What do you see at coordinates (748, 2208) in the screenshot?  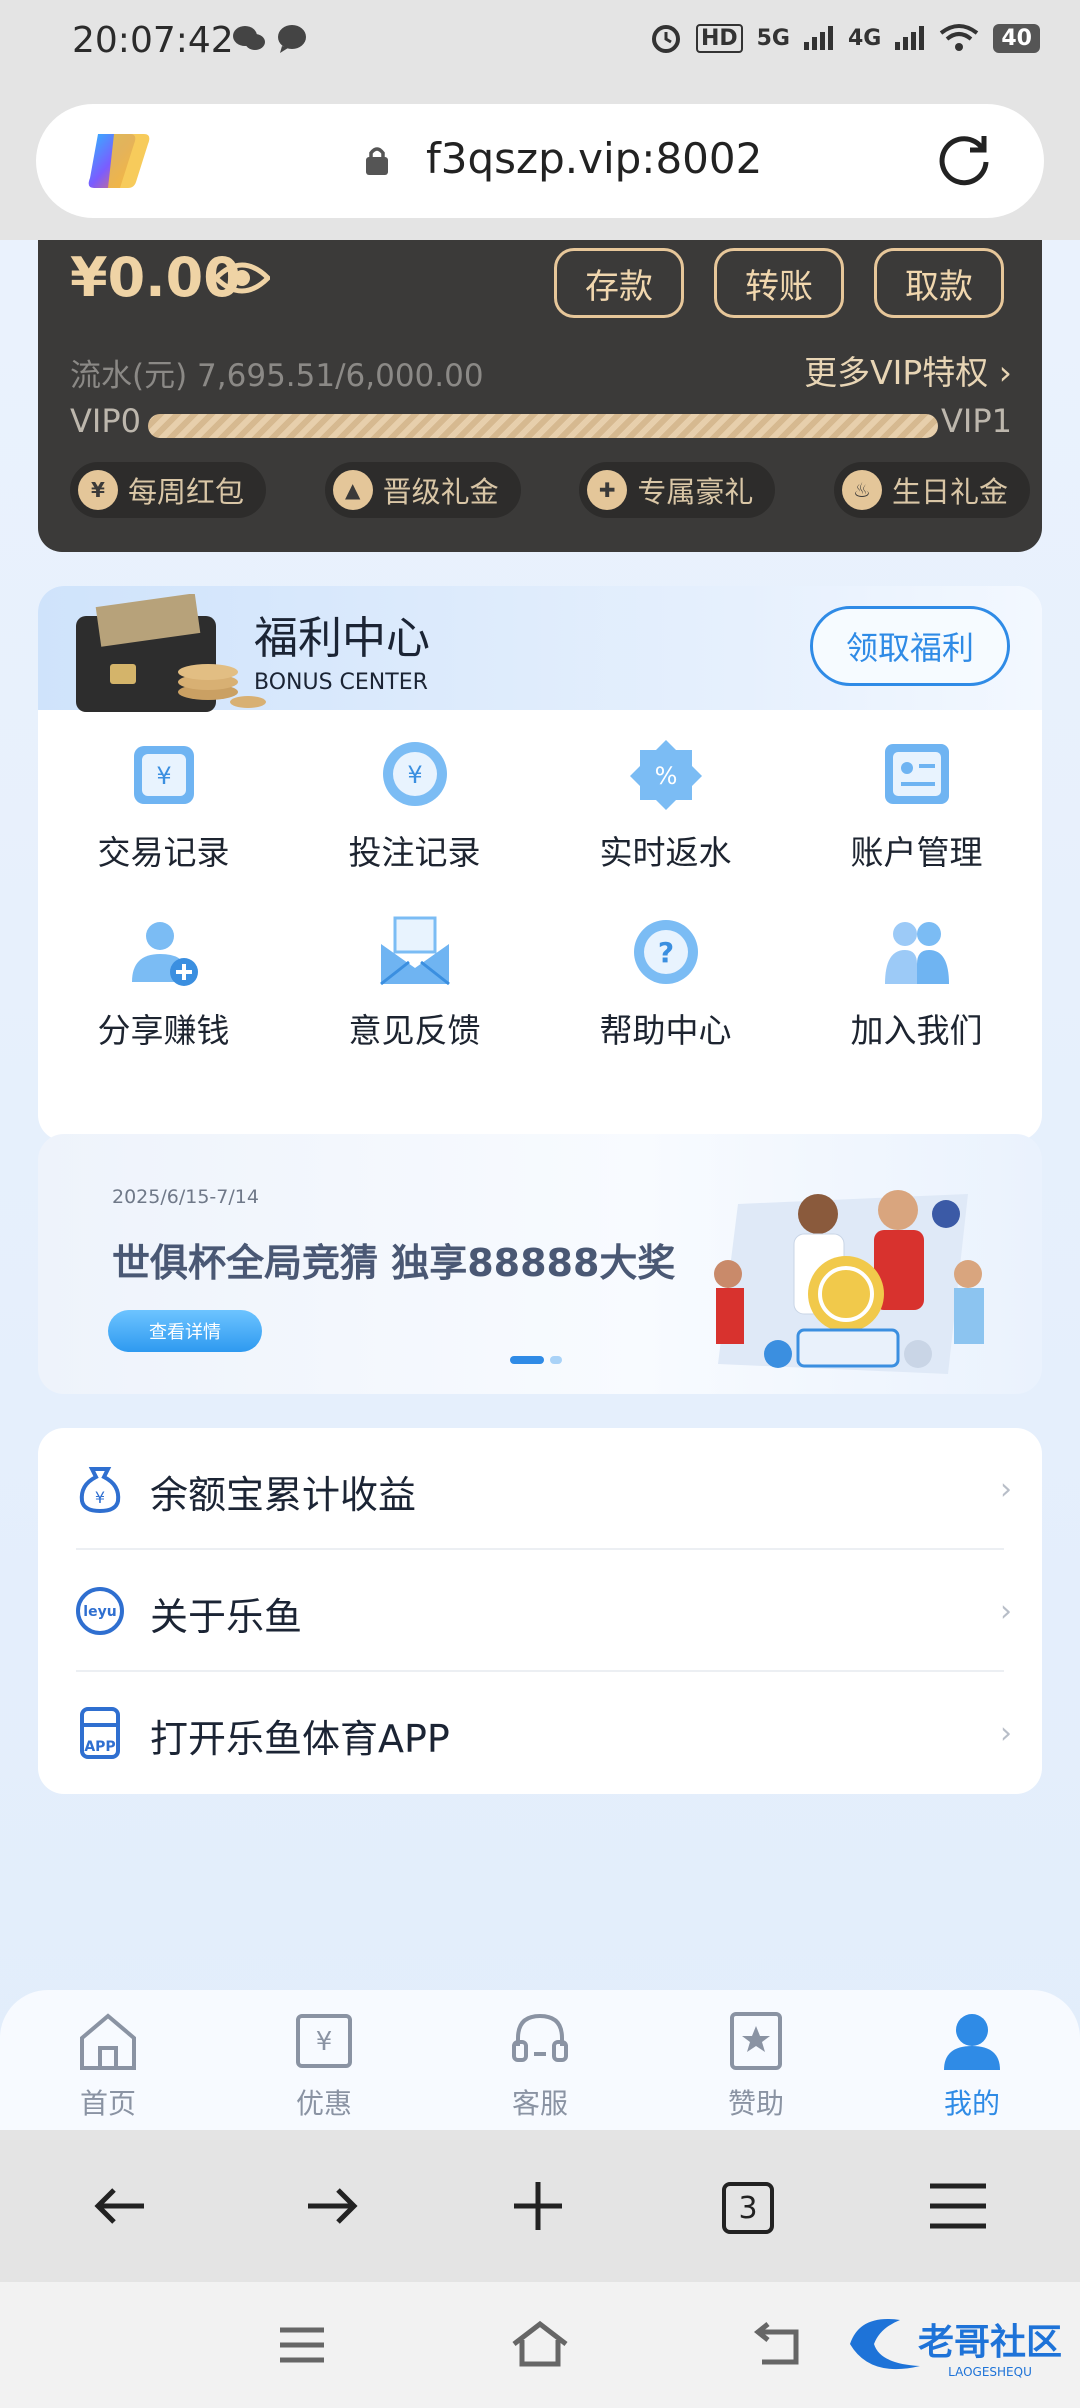 I see `tab-count-button: 3` at bounding box center [748, 2208].